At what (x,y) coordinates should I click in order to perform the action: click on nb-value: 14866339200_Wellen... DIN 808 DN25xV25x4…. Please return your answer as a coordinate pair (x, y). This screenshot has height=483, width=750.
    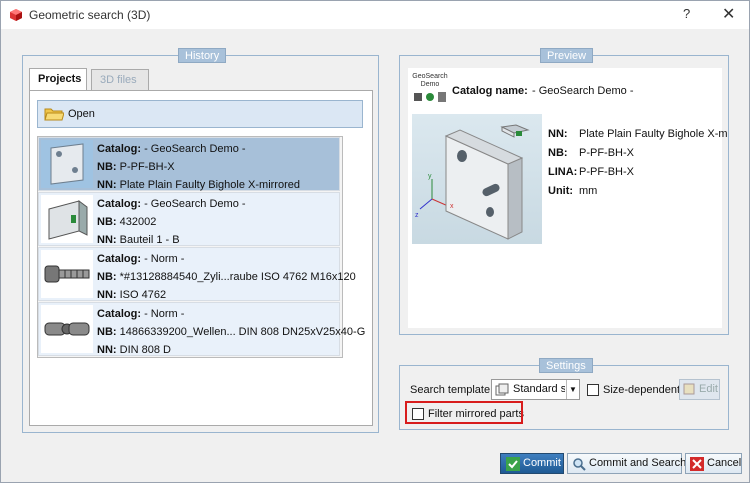
    Looking at the image, I should click on (242, 332).